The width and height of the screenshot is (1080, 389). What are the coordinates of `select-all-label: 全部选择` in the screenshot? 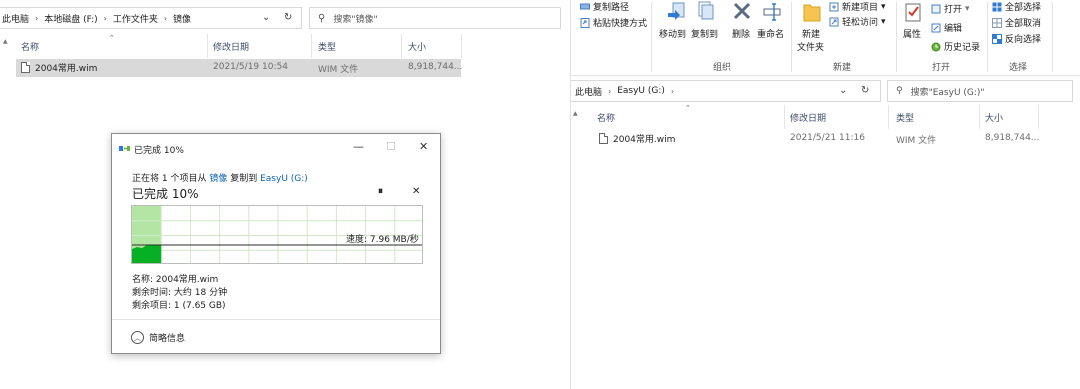 It's located at (1023, 8).